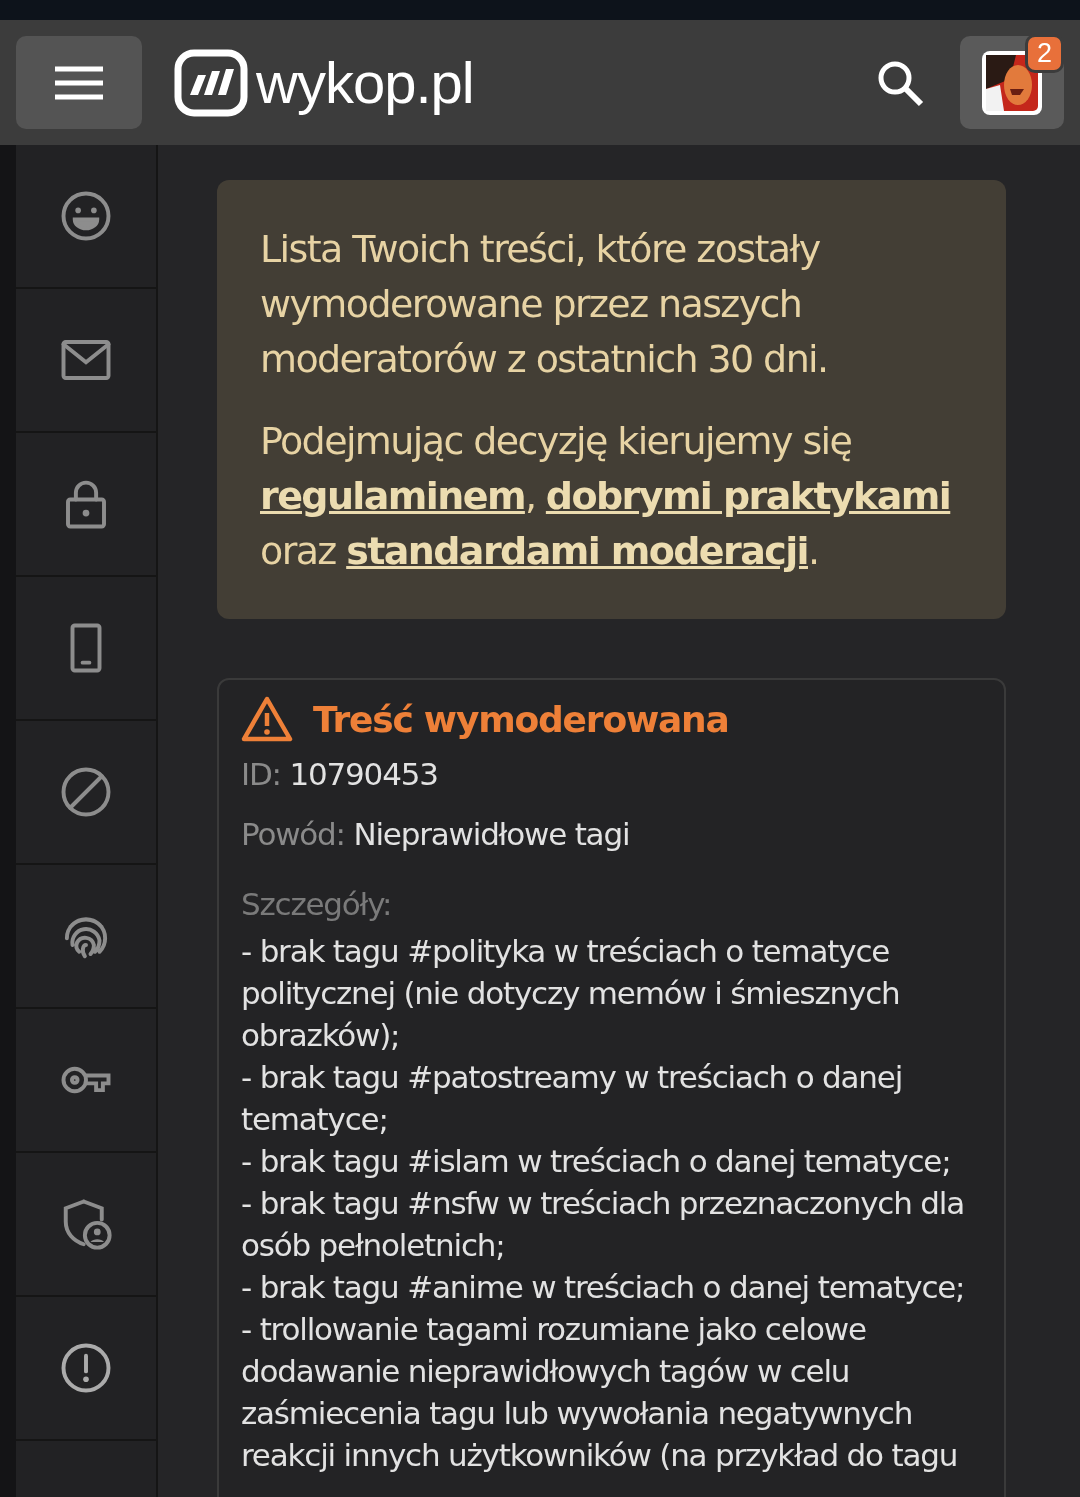 The image size is (1080, 1497). Describe the element at coordinates (603, 1224) in the screenshot. I see `detail-item: - brak tagu #nsfw w treściach przeznaczonych dla osób pełnoletnich;` at that location.